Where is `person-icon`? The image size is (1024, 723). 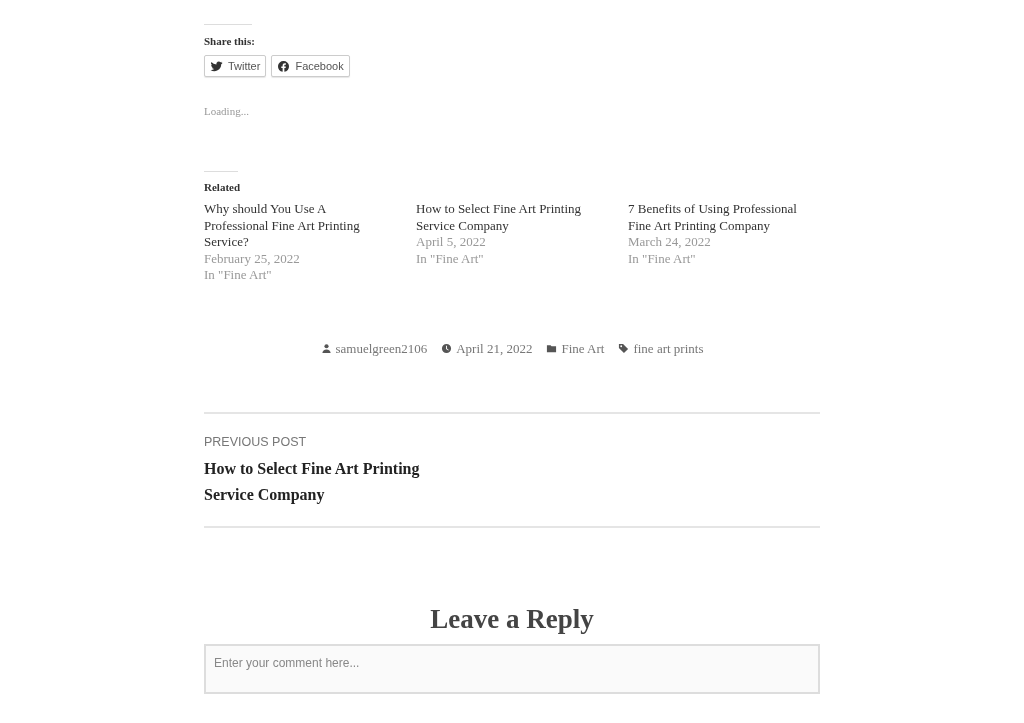 person-icon is located at coordinates (326, 348).